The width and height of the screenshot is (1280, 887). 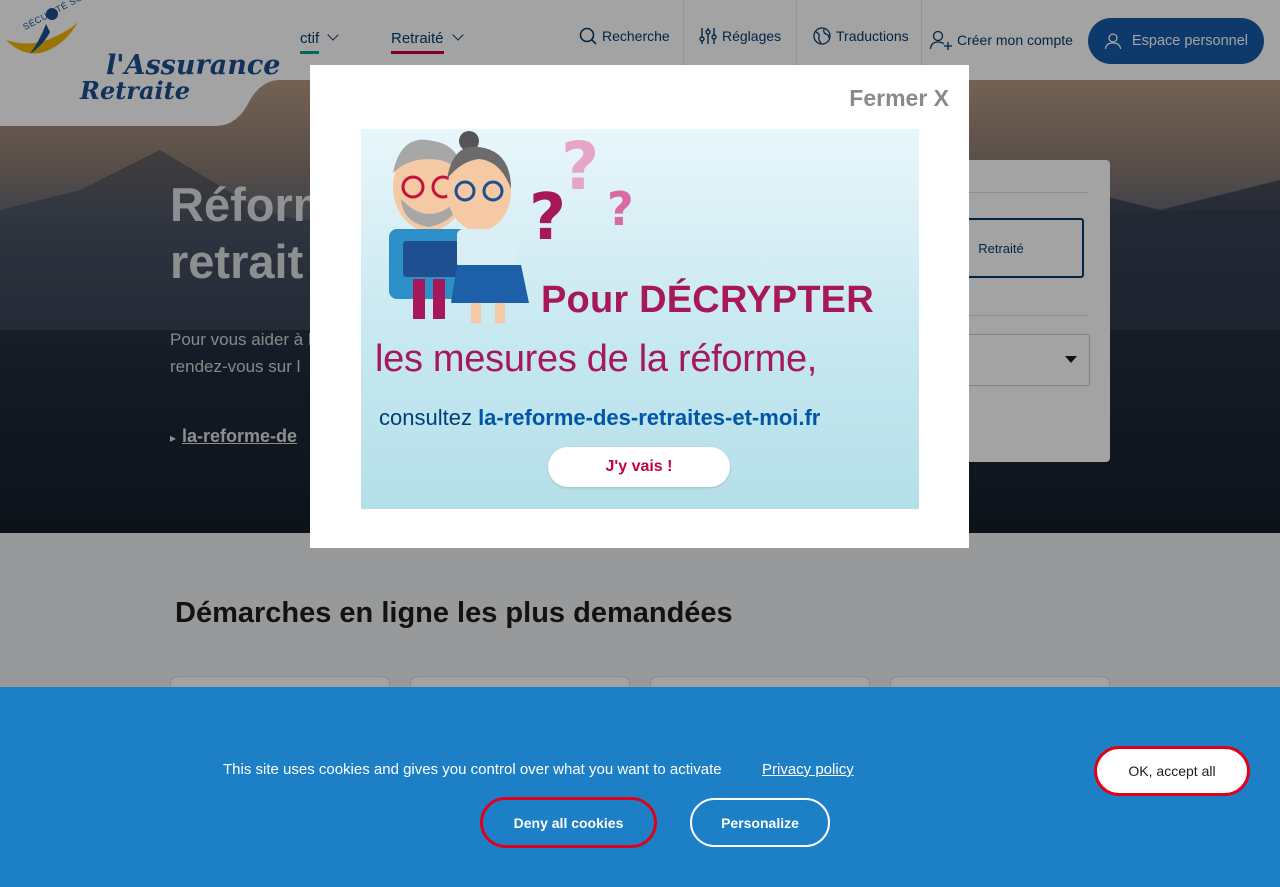 I want to click on promo-url: la-reforme-des-retraites-et-moi.fr, so click(x=649, y=417).